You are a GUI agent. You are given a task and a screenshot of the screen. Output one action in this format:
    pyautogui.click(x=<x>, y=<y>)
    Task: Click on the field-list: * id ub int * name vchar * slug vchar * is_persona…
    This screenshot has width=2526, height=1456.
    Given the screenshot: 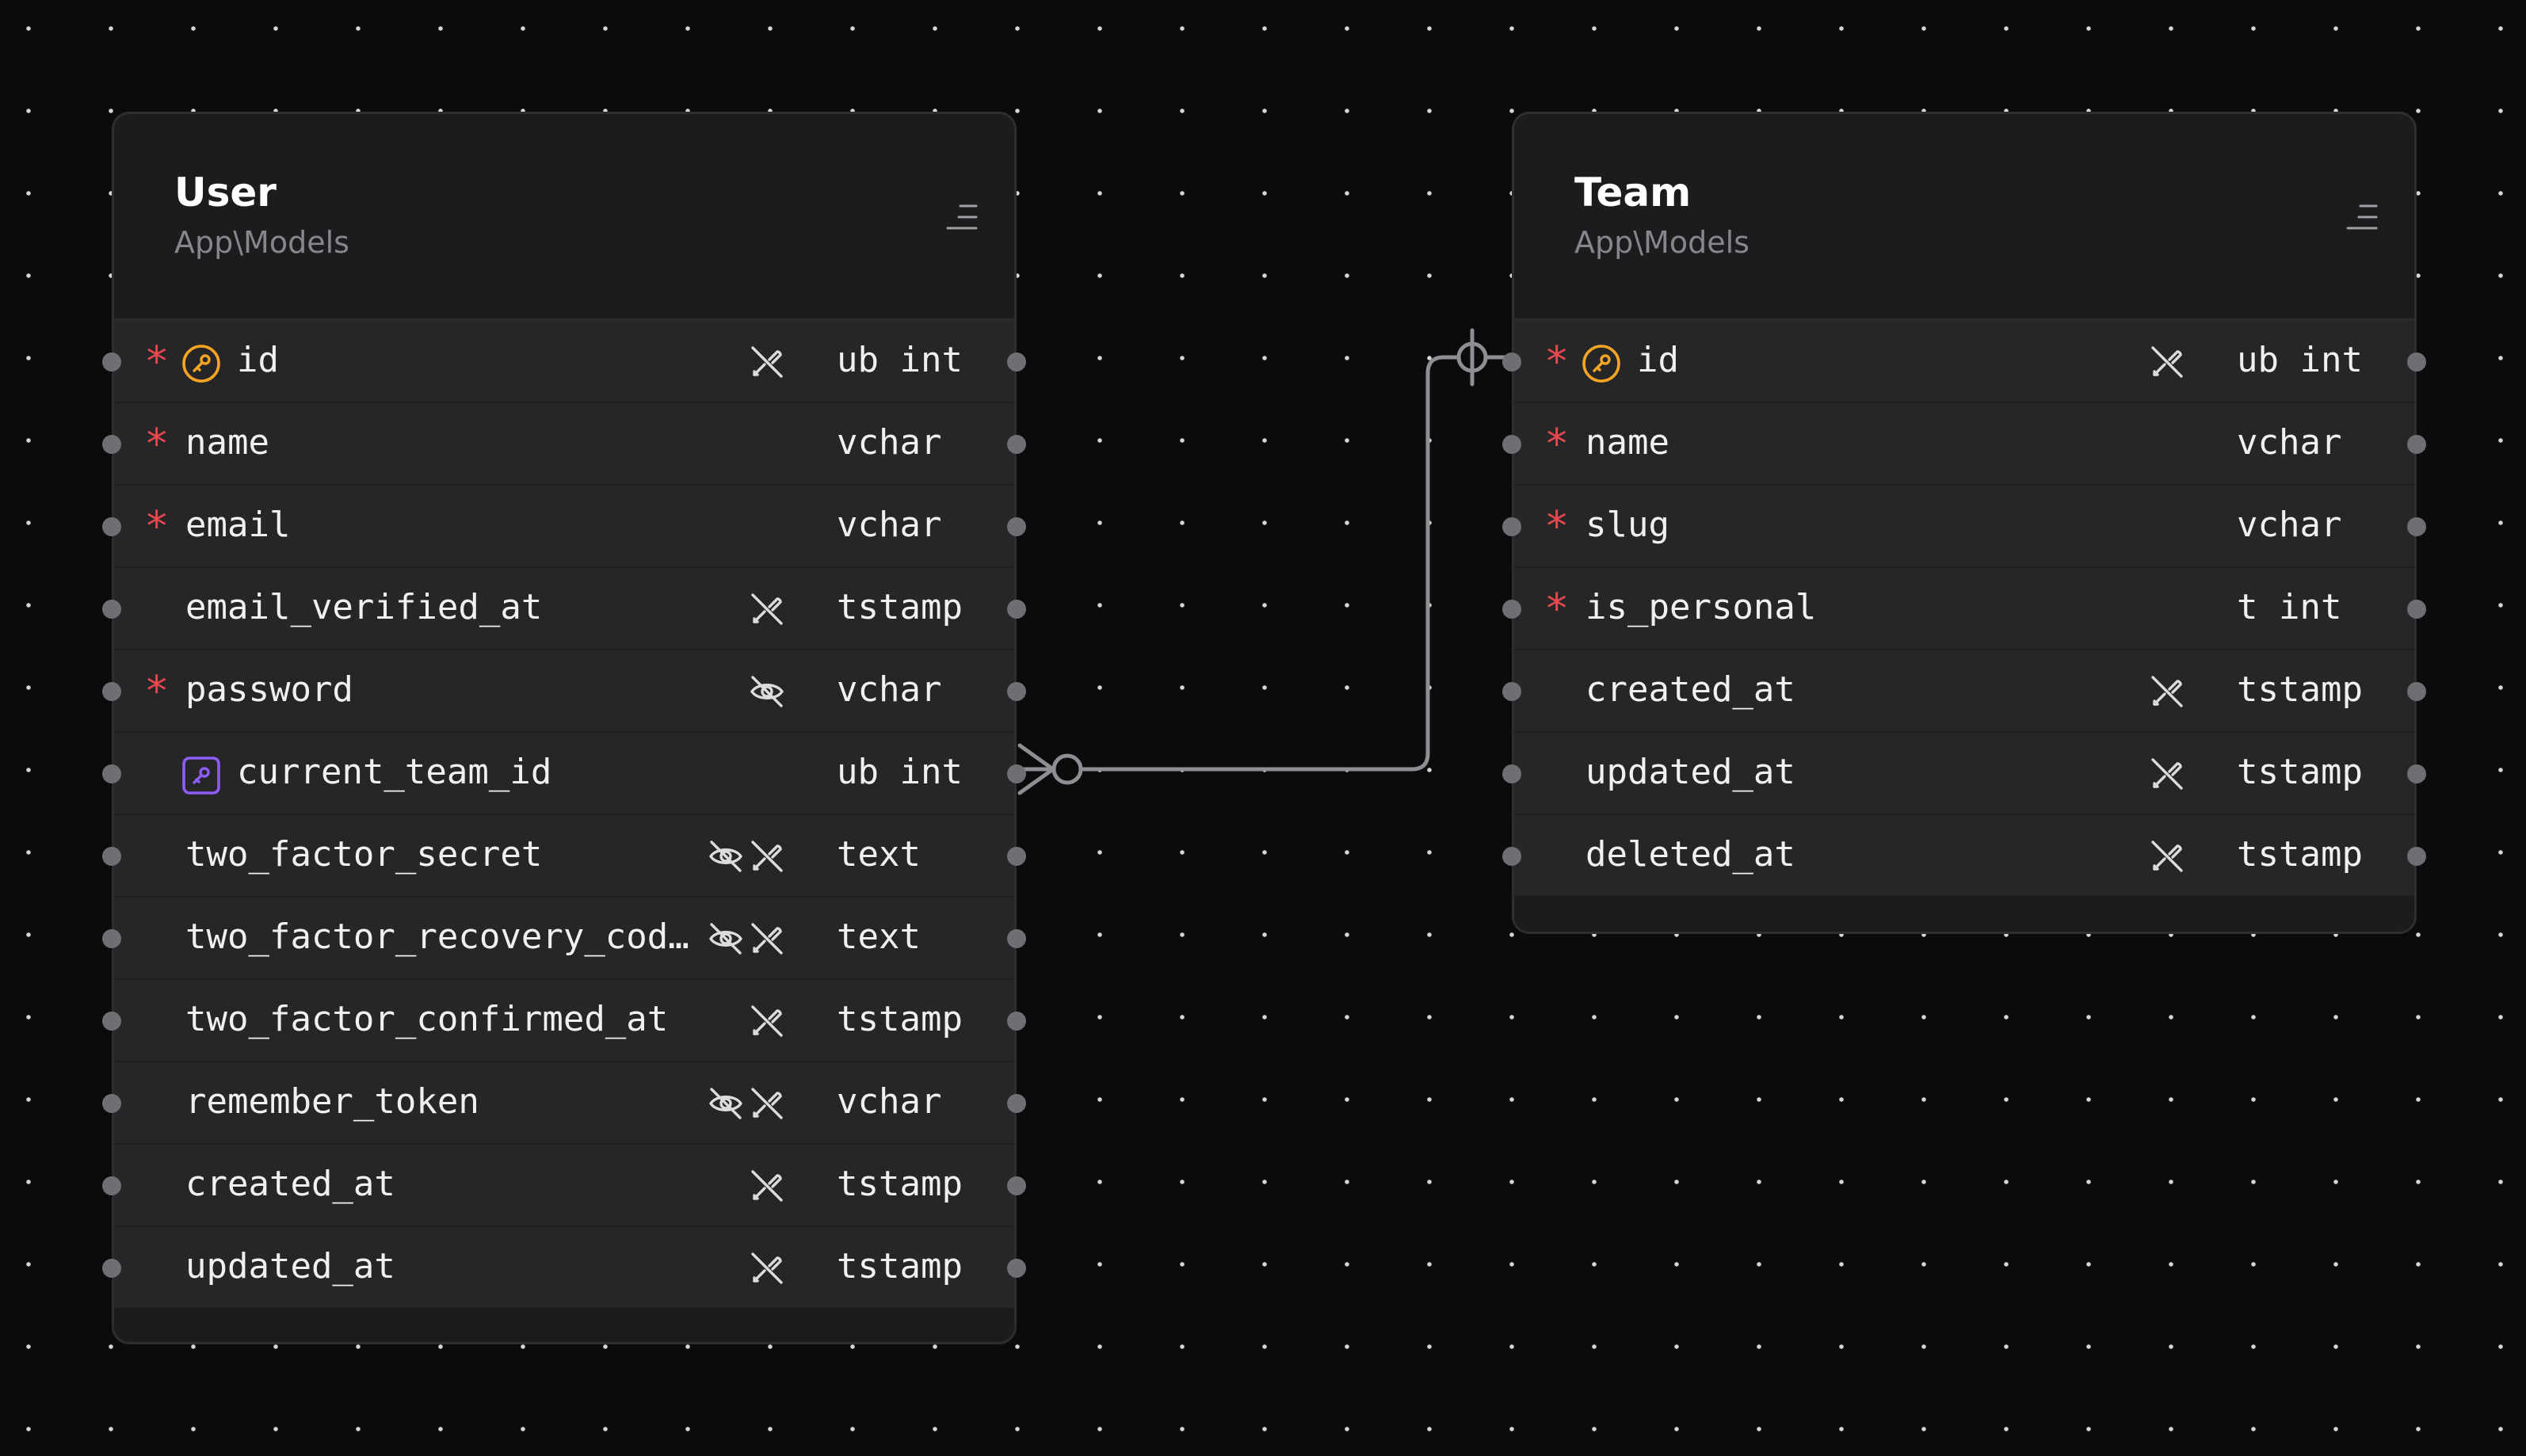 What is the action you would take?
    pyautogui.click(x=1964, y=609)
    